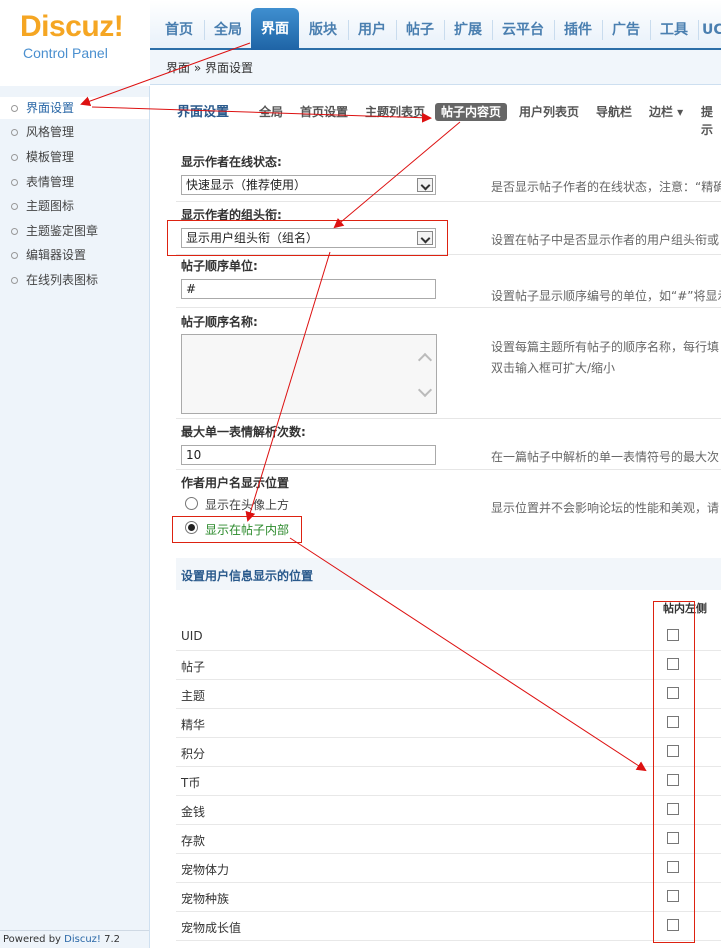  I want to click on table-row: 精华, so click(448, 723).